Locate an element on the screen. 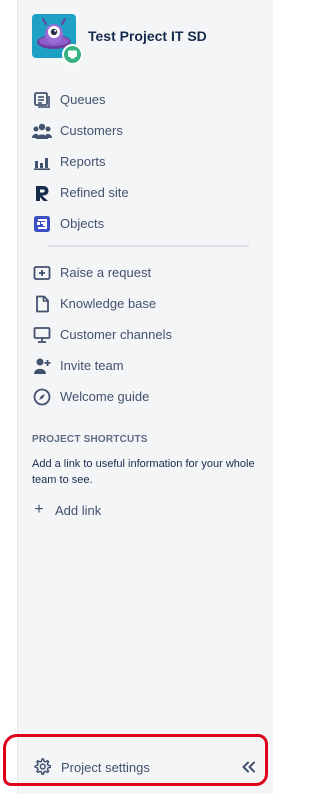 This screenshot has width=320, height=794. monitor-icon is located at coordinates (42, 335).